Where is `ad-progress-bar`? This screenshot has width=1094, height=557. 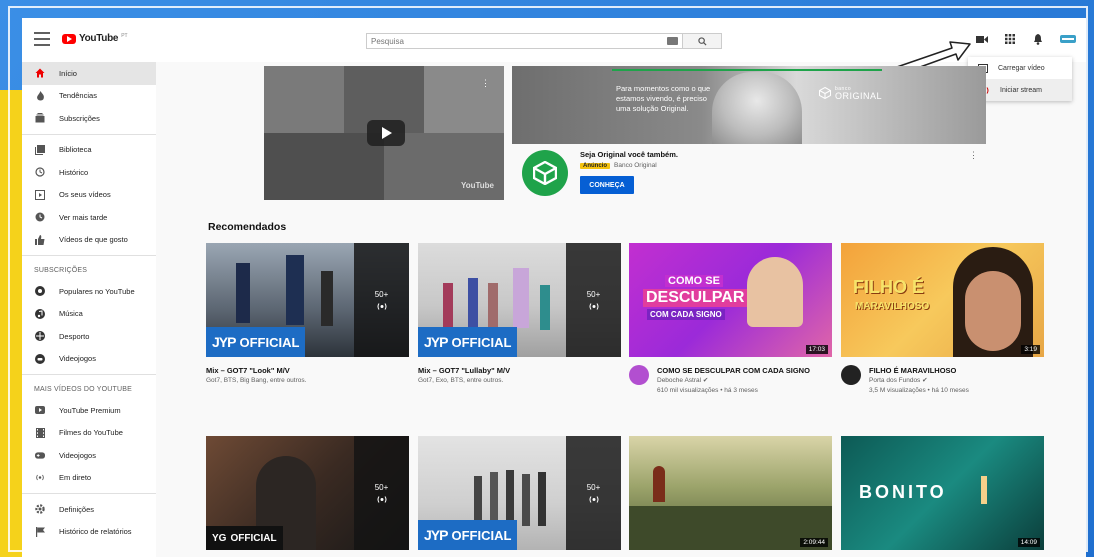 ad-progress-bar is located at coordinates (747, 70).